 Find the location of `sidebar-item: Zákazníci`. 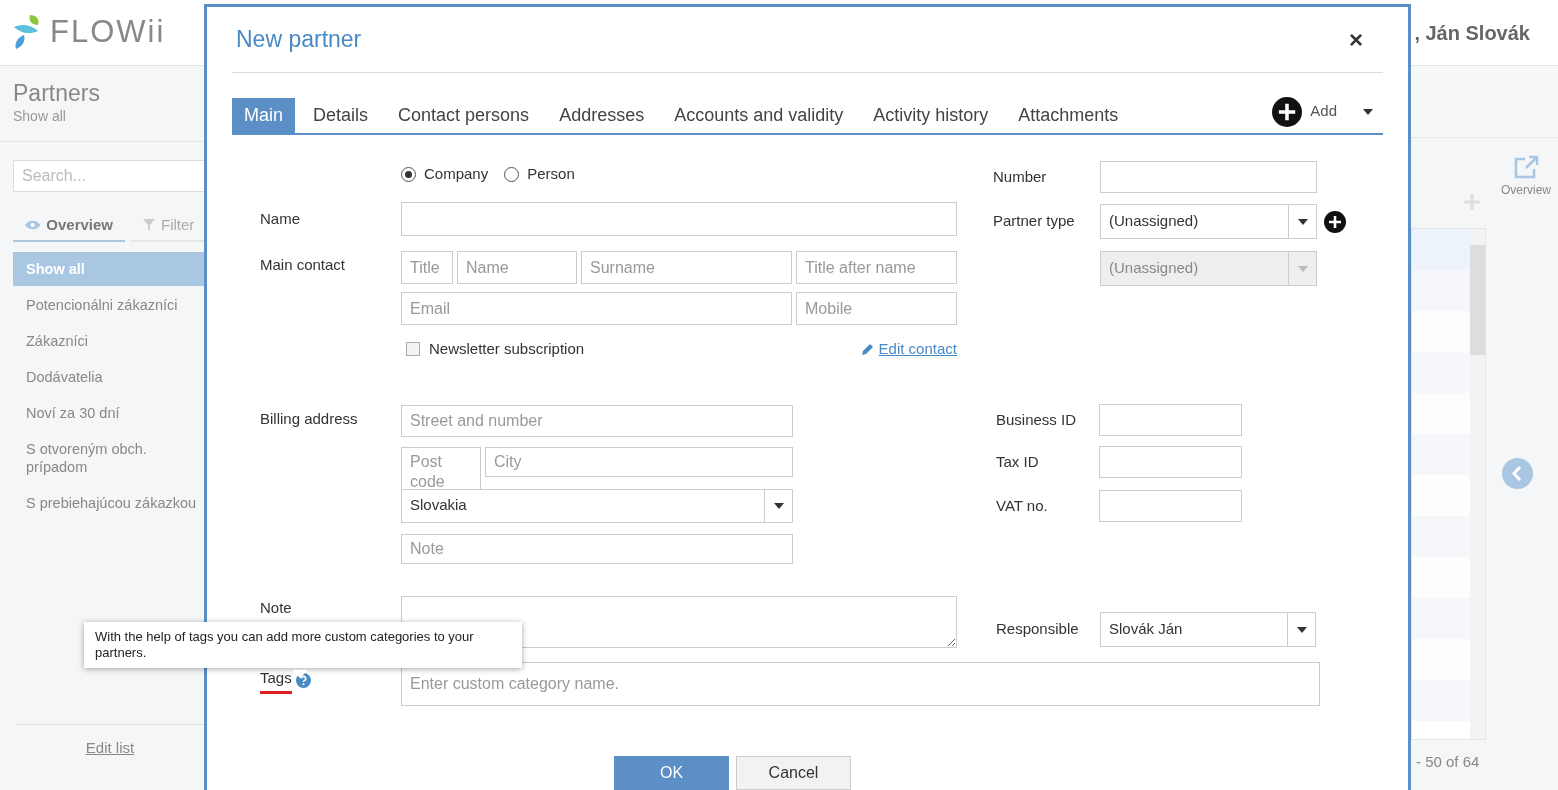

sidebar-item: Zákazníci is located at coordinates (109, 341).